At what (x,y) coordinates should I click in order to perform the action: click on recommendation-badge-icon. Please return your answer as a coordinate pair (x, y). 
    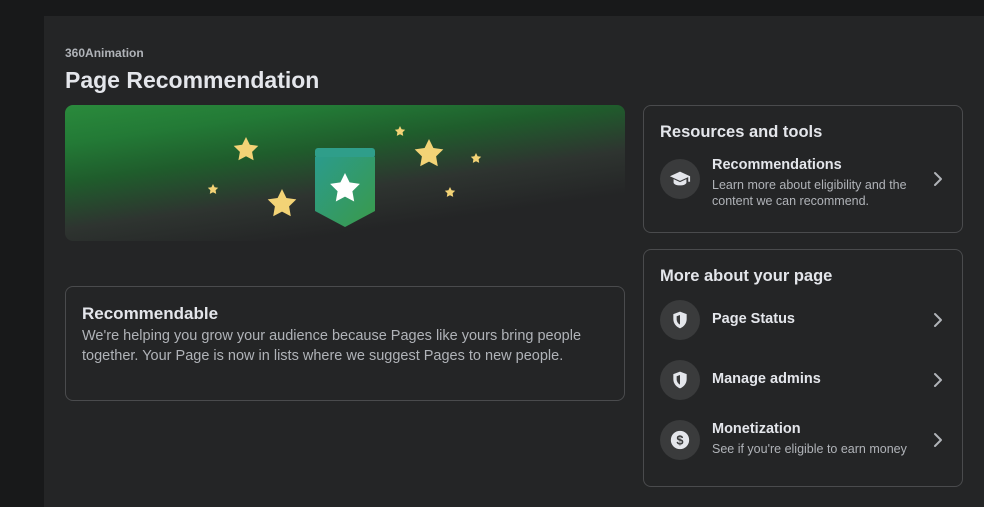
    Looking at the image, I should click on (345, 187).